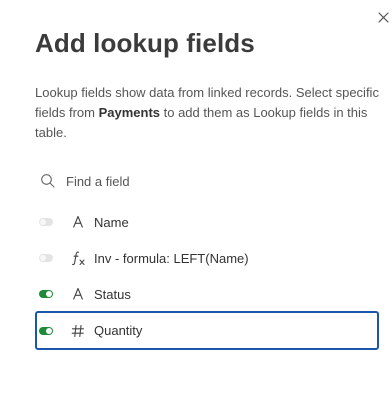  Describe the element at coordinates (207, 222) in the screenshot. I see `field-row-name: Name` at that location.